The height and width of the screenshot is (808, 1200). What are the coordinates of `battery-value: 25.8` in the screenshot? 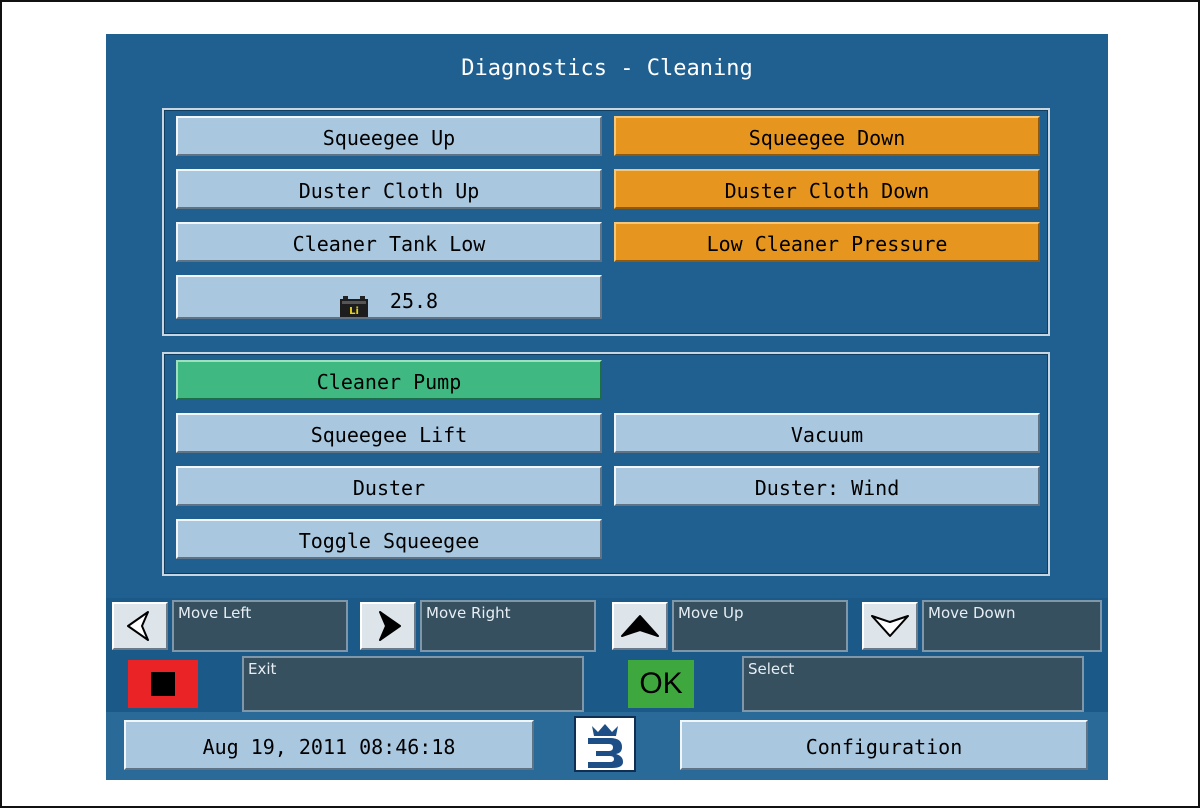 It's located at (414, 300).